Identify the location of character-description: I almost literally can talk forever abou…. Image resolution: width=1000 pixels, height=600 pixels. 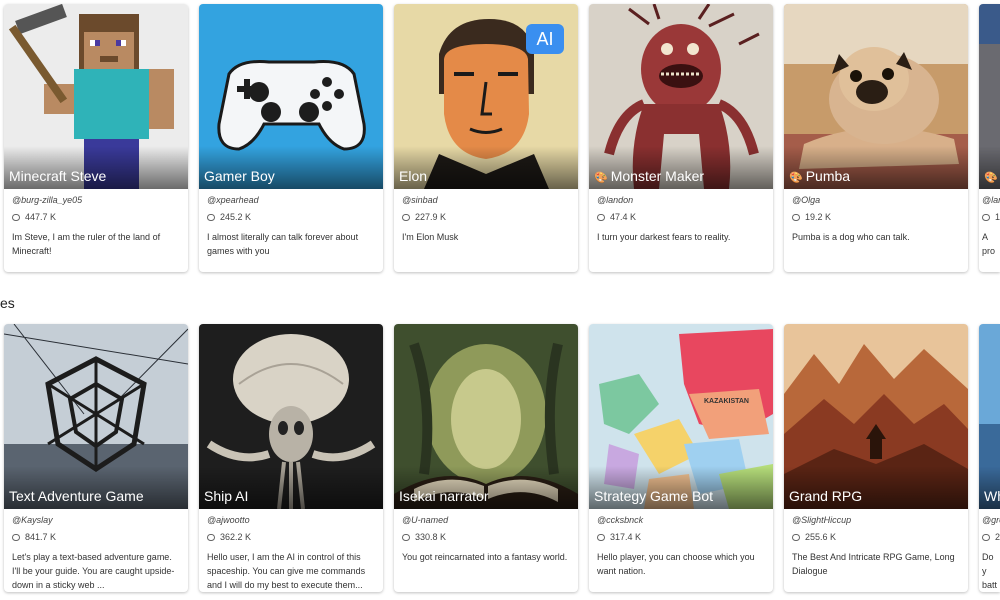
(283, 244).